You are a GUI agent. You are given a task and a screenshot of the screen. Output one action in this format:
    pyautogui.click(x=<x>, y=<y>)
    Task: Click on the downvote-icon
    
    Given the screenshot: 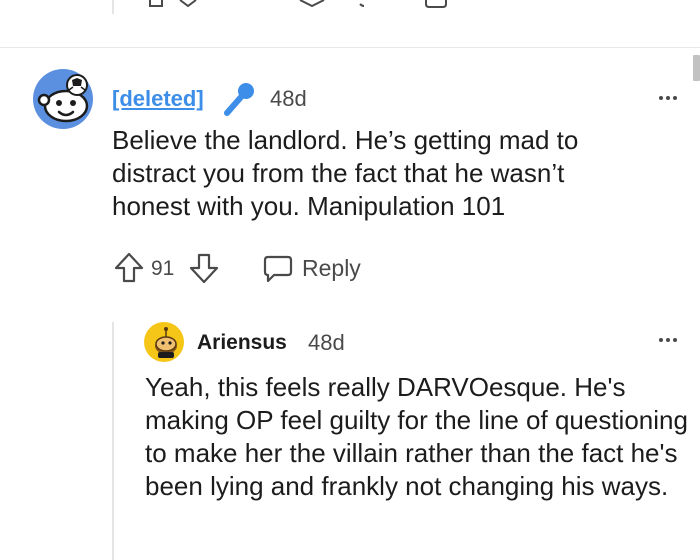 What is the action you would take?
    pyautogui.click(x=204, y=268)
    